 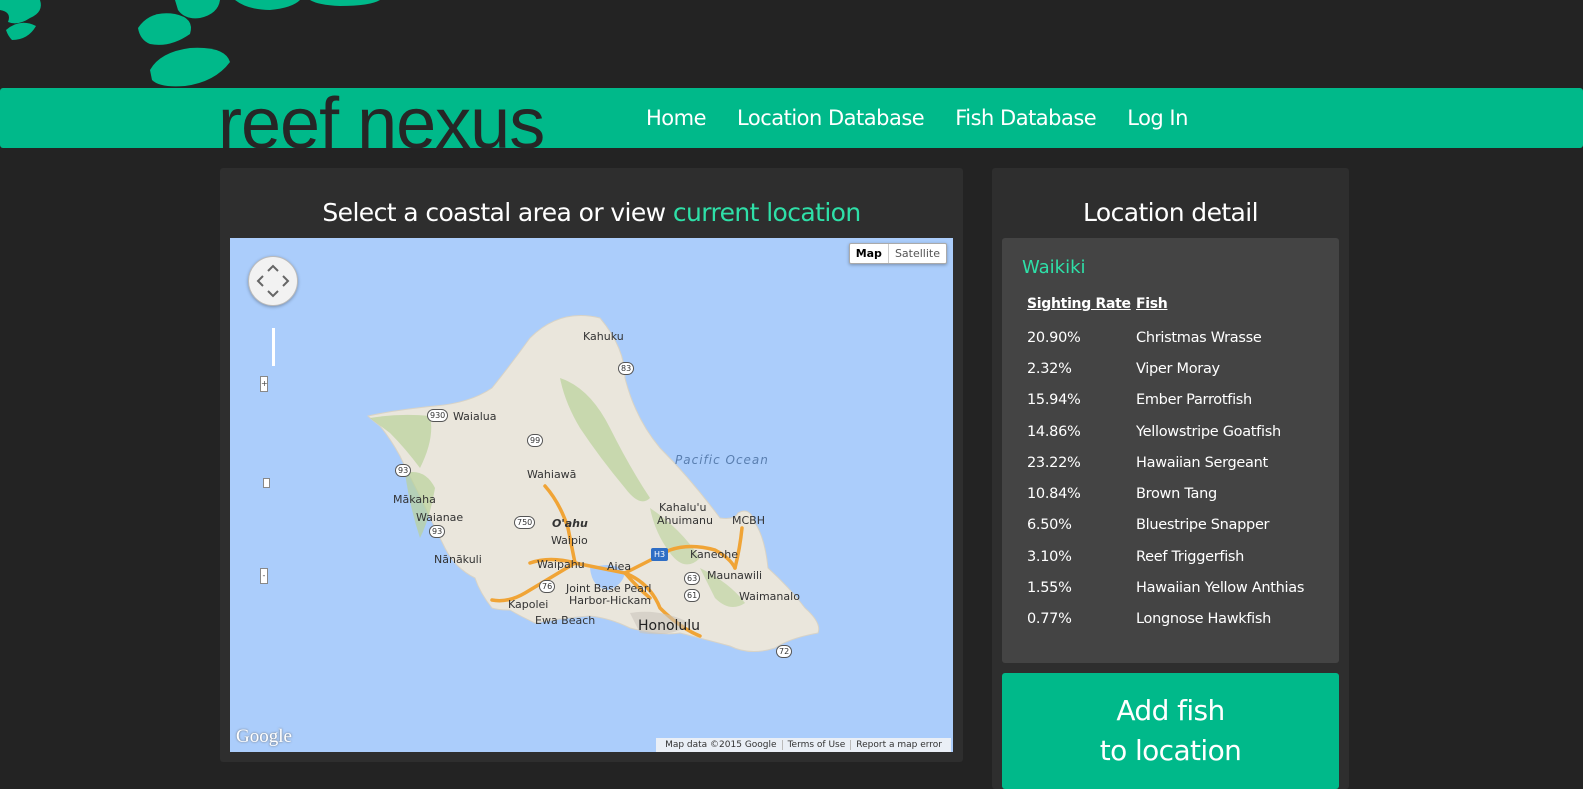 I want to click on map-label-waialua: Waialua, so click(x=475, y=416).